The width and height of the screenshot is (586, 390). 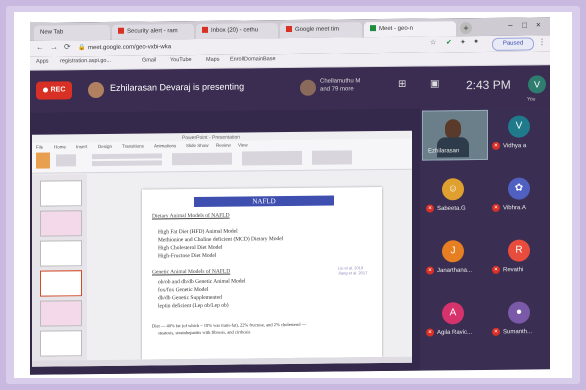 What do you see at coordinates (202, 159) in the screenshot?
I see `paragraph-controls` at bounding box center [202, 159].